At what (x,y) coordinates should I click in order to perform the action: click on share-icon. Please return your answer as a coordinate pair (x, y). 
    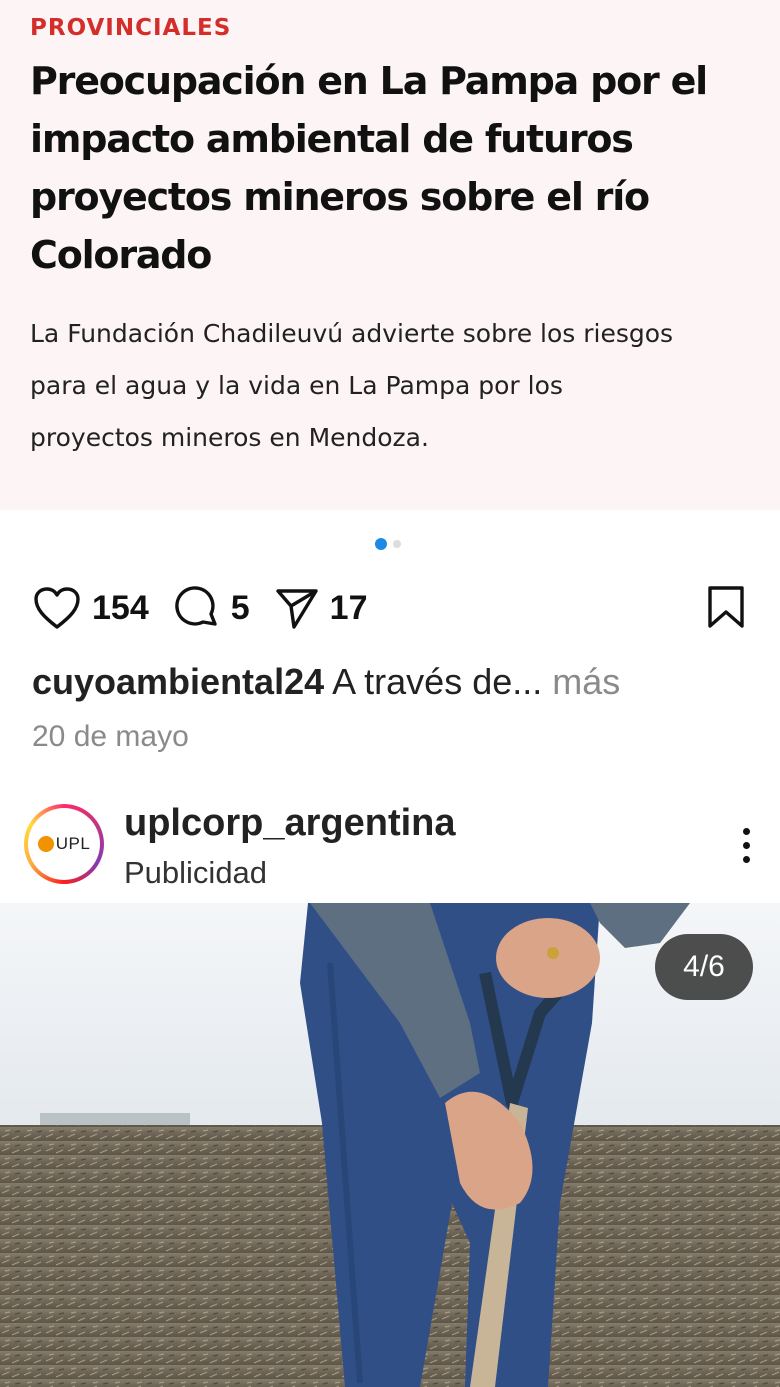
    Looking at the image, I should click on (296, 609).